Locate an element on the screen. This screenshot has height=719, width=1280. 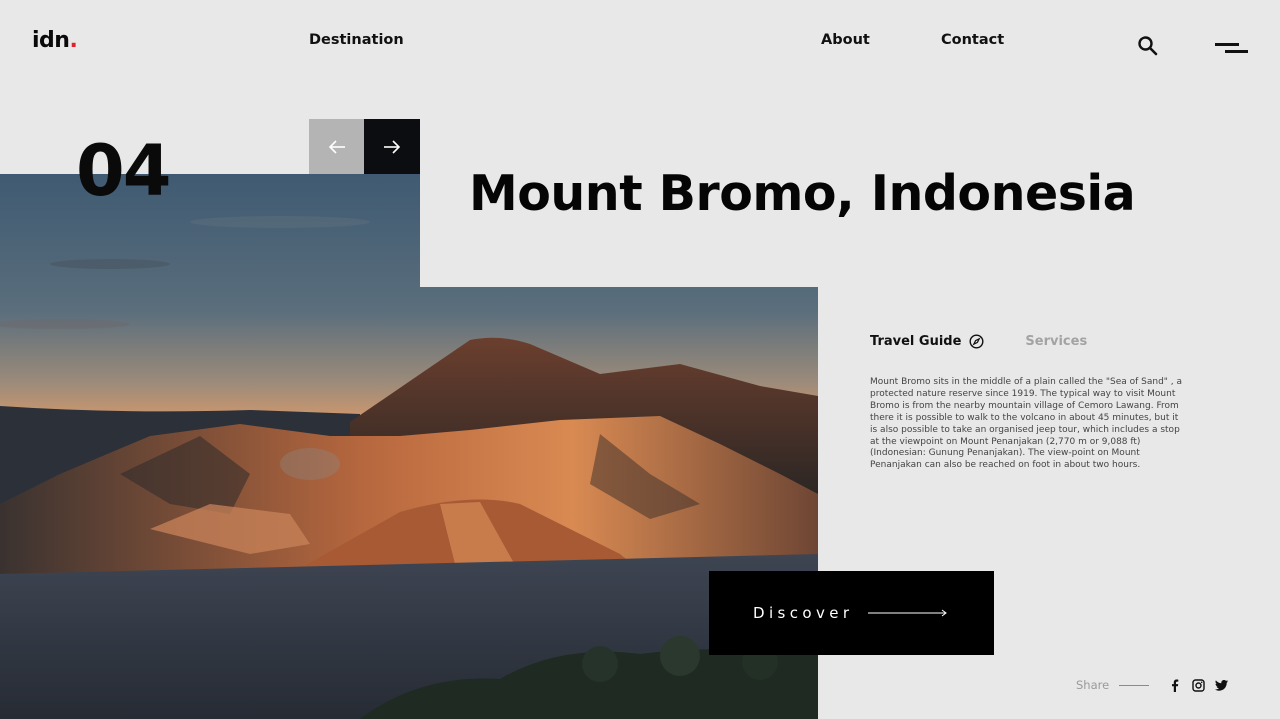
slide-number-overlap-text: 04 is located at coordinates (122, 187).